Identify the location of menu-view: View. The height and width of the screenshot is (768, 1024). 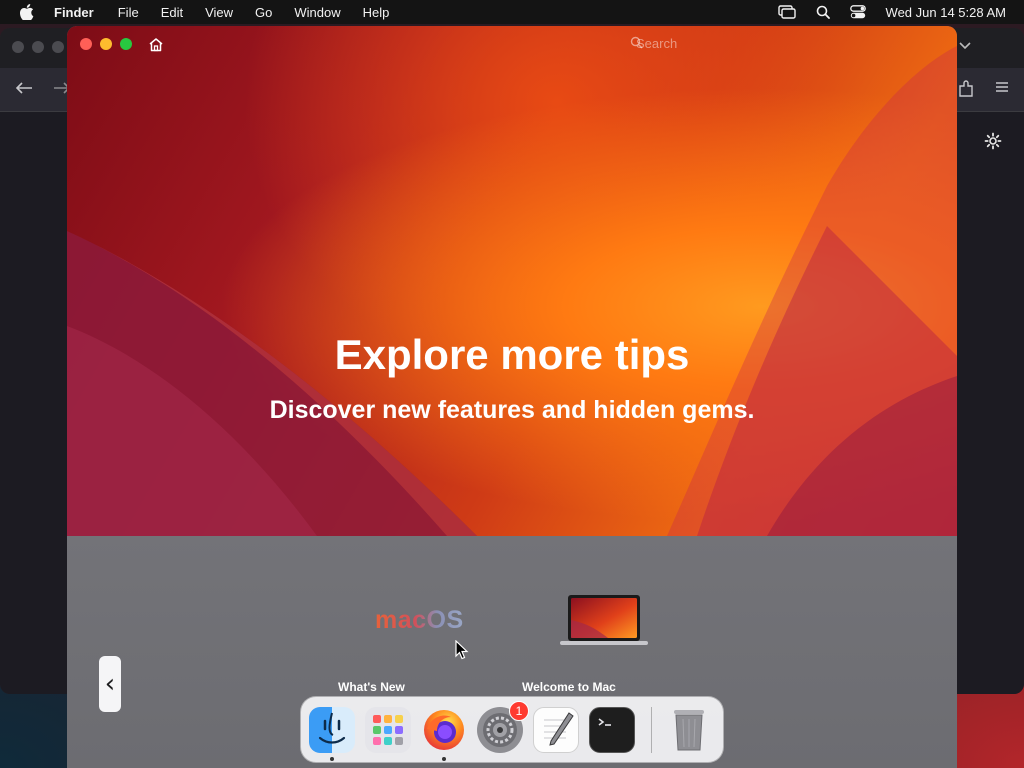
(219, 12).